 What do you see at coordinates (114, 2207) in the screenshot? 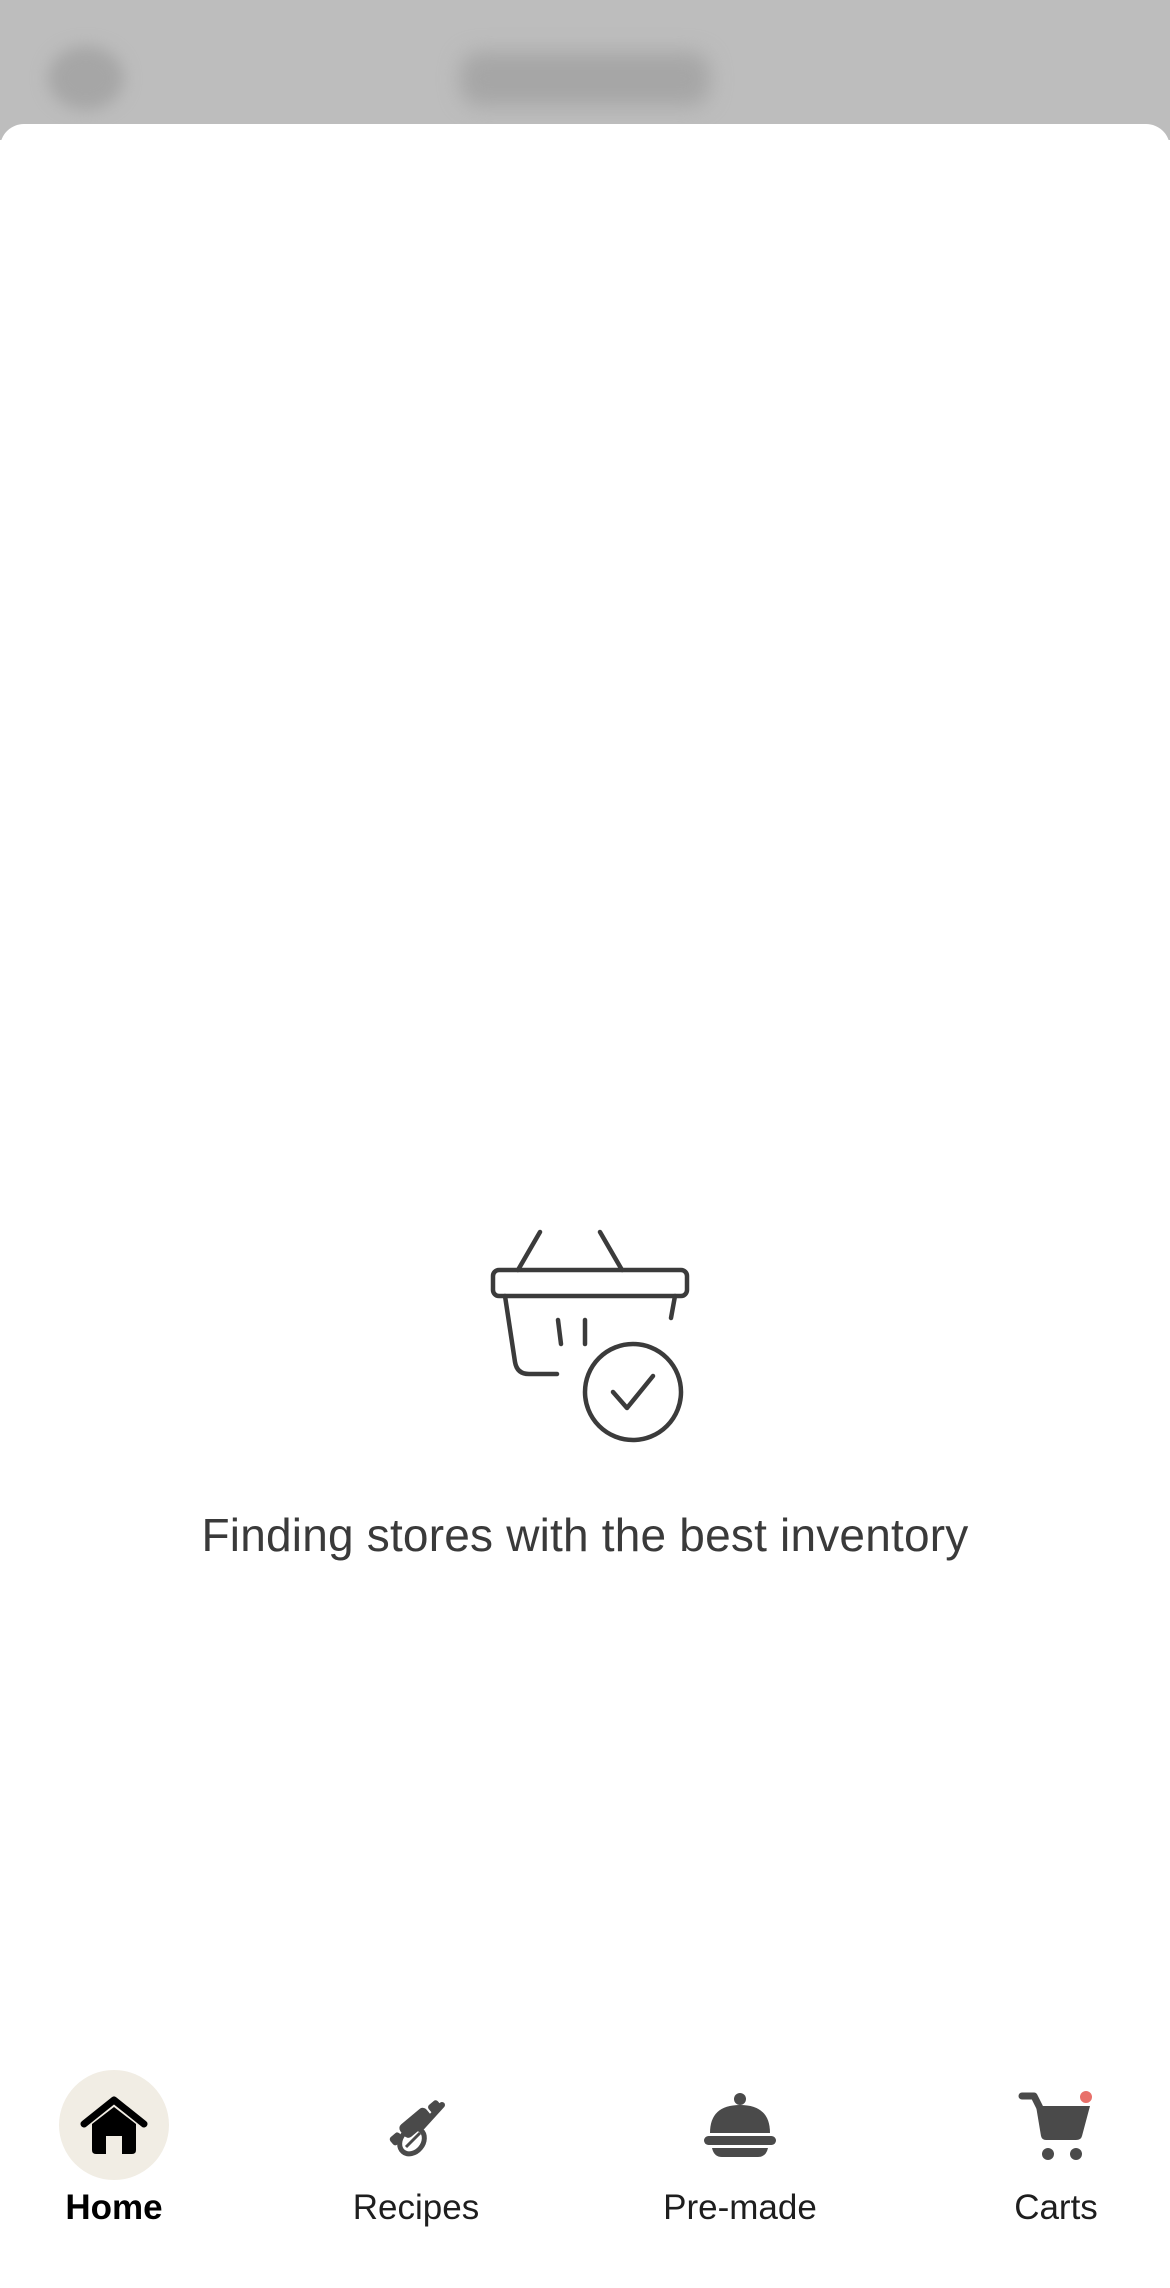
I see `nav-home-label: Home` at bounding box center [114, 2207].